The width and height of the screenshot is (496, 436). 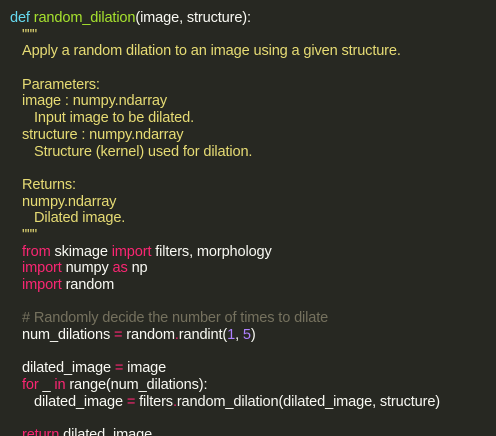 I want to click on var-num-dilations: num_dilations, so click(x=66, y=335).